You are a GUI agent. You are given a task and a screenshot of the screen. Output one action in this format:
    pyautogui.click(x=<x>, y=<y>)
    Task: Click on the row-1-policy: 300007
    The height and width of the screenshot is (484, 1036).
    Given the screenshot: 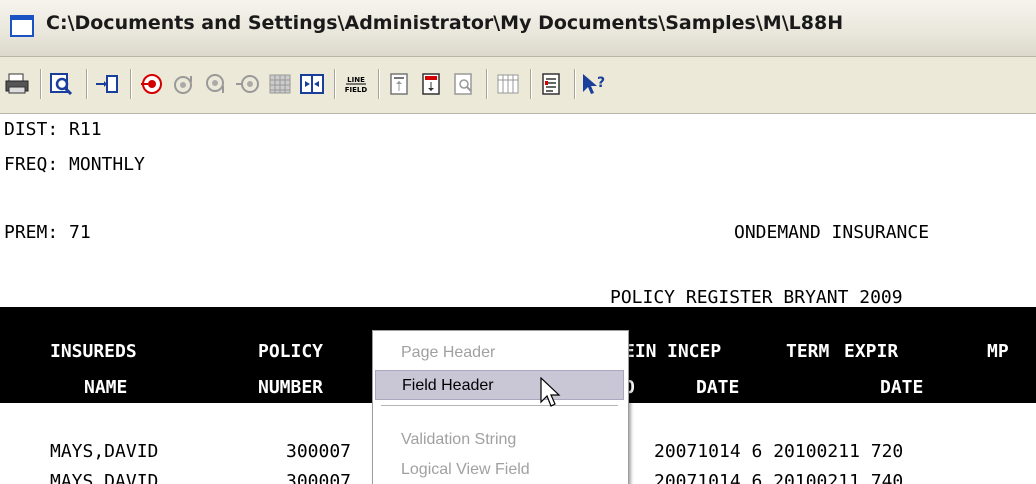 What is the action you would take?
    pyautogui.click(x=319, y=451)
    